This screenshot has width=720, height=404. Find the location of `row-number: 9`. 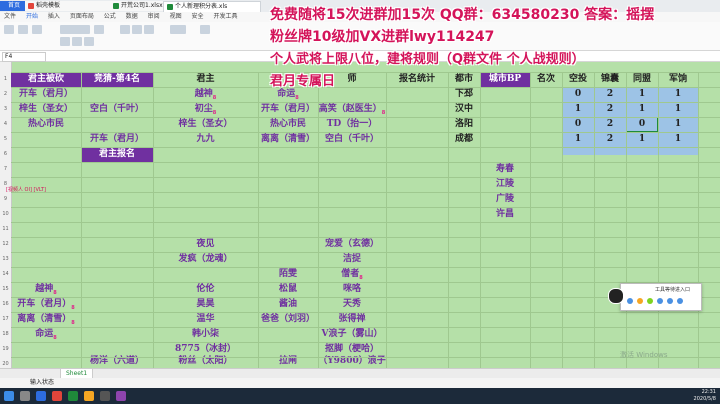

row-number: 9 is located at coordinates (5, 199).